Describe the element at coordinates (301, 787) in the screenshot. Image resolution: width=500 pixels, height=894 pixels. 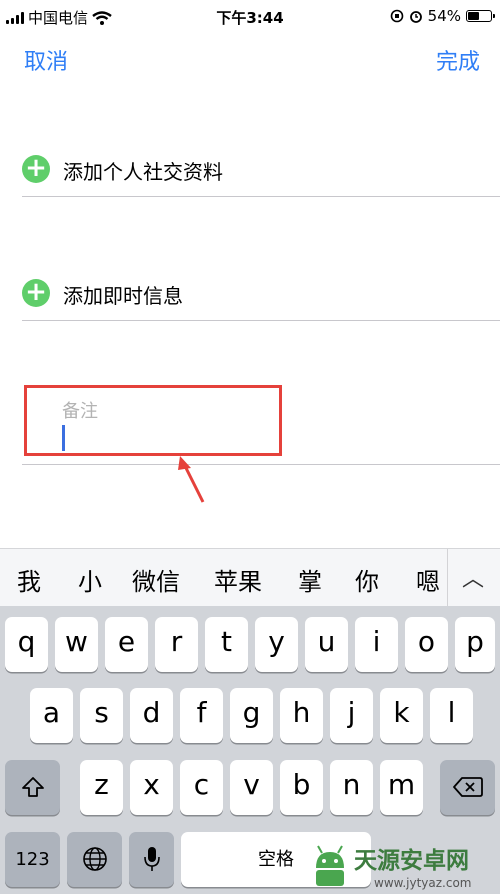
I see `key: b` at that location.